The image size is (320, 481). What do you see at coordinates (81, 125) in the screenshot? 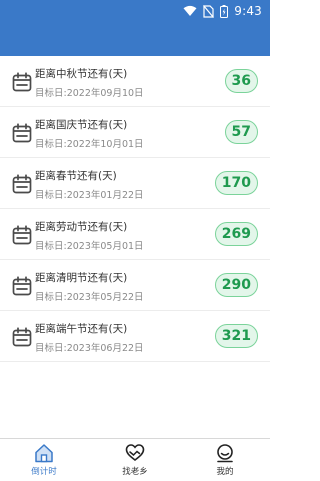
I see `countdown-title: 距离国庆节还有(天)` at bounding box center [81, 125].